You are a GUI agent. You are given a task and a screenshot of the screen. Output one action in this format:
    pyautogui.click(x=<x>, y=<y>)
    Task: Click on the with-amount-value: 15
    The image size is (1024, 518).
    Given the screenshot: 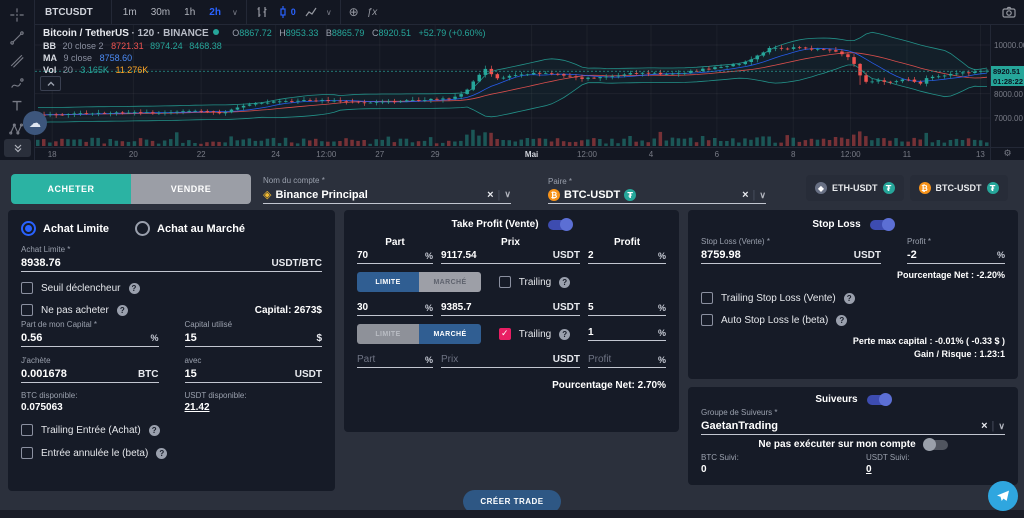 What is the action you would take?
    pyautogui.click(x=190, y=374)
    